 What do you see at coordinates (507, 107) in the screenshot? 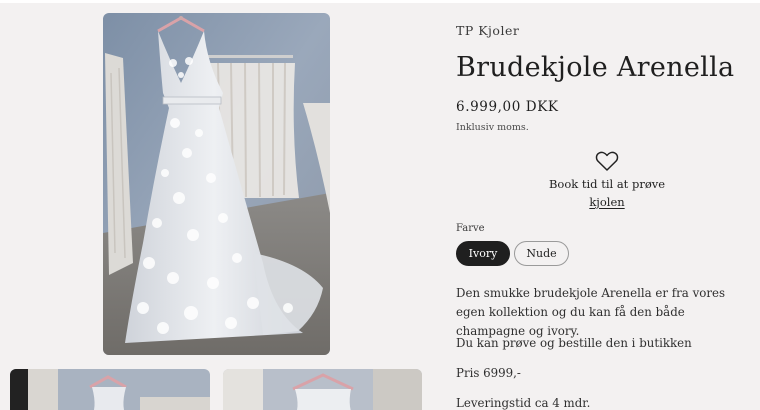
I see `product-price: 6.999,00 DKK` at bounding box center [507, 107].